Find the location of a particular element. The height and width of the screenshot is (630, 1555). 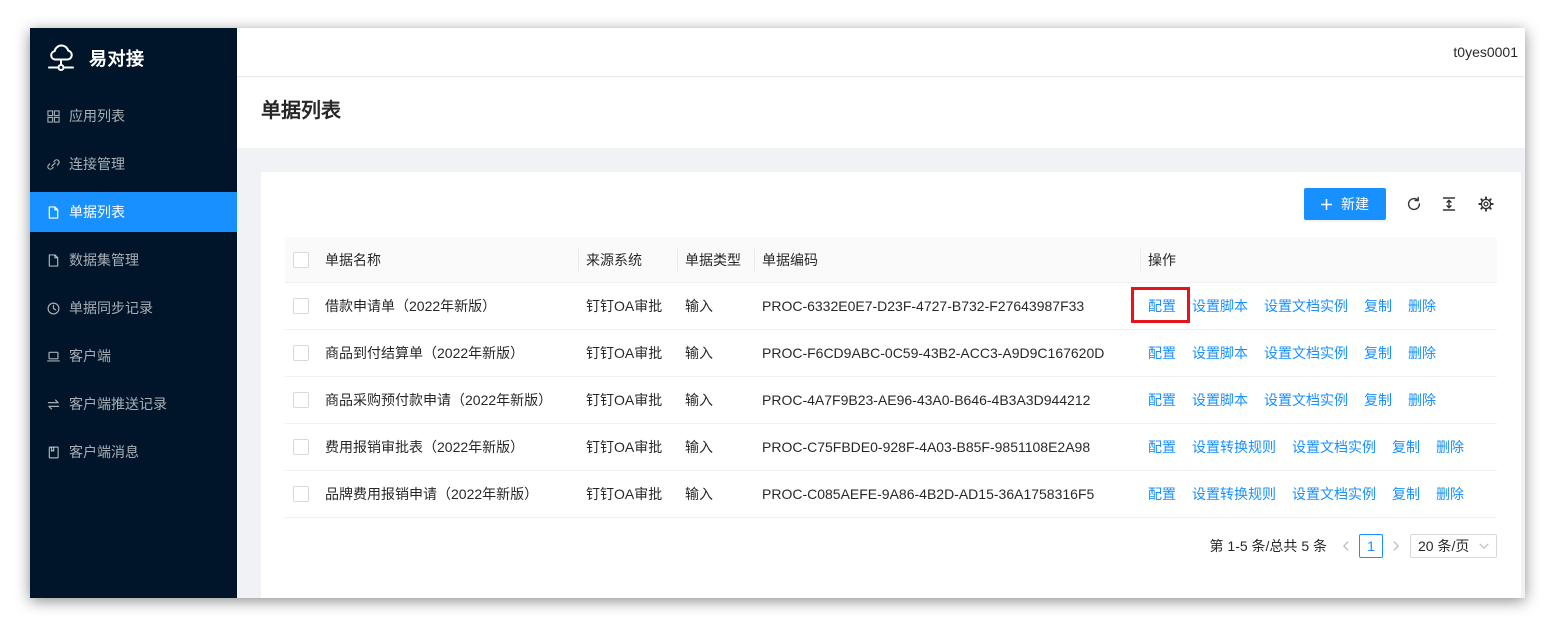

sidebar-item-label: 数据集管理 is located at coordinates (104, 260).